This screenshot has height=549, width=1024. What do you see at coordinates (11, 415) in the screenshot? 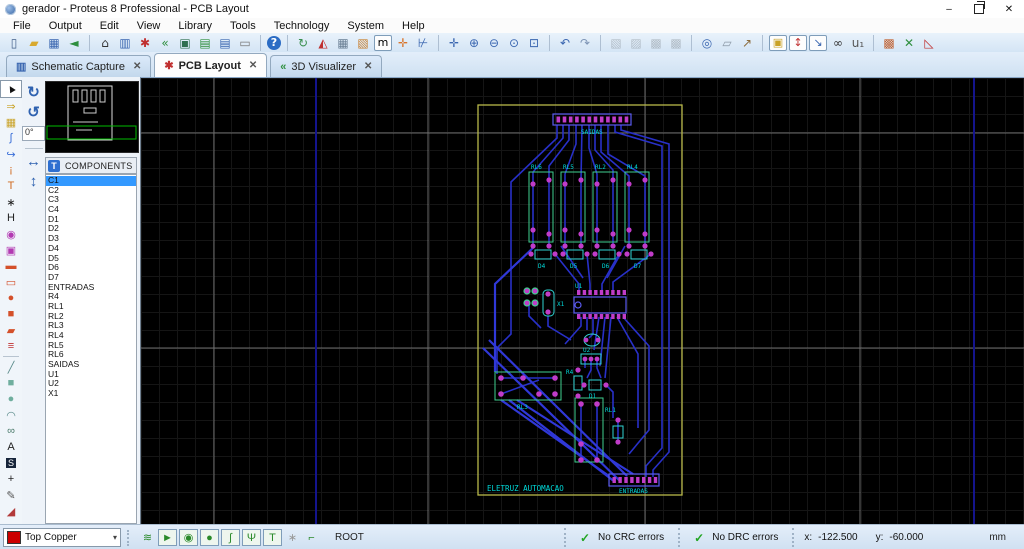
I see `arc-2d-mode-button: ◠` at bounding box center [11, 415].